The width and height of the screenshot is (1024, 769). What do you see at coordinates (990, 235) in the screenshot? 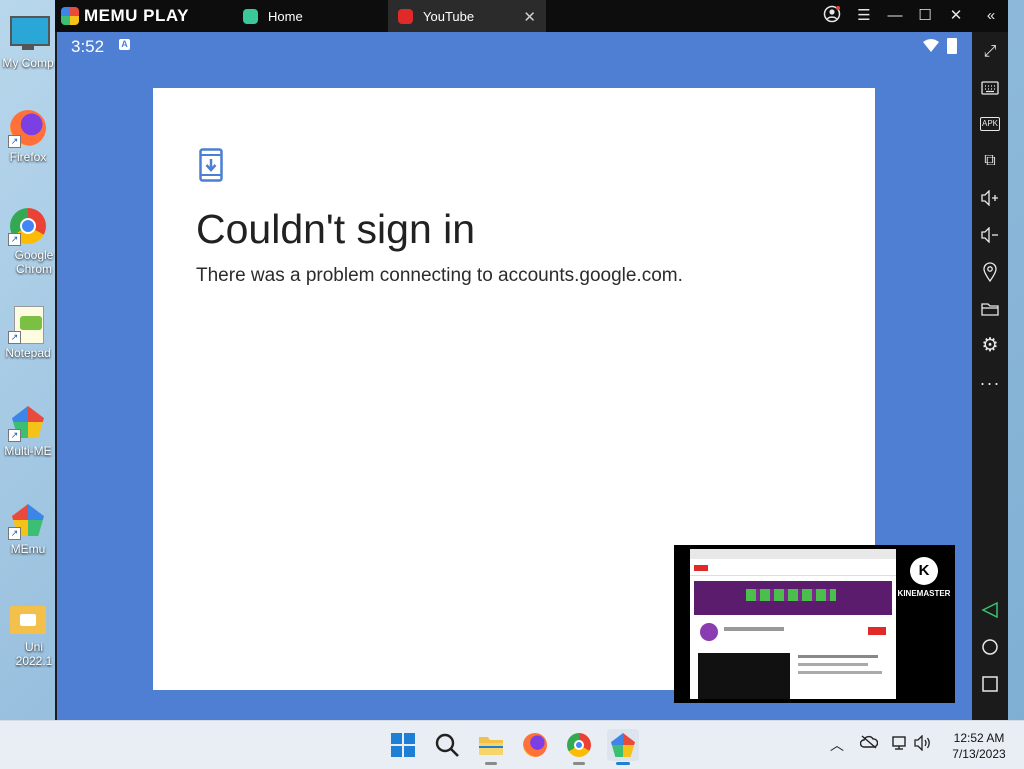
I see `volume-down-icon` at bounding box center [990, 235].